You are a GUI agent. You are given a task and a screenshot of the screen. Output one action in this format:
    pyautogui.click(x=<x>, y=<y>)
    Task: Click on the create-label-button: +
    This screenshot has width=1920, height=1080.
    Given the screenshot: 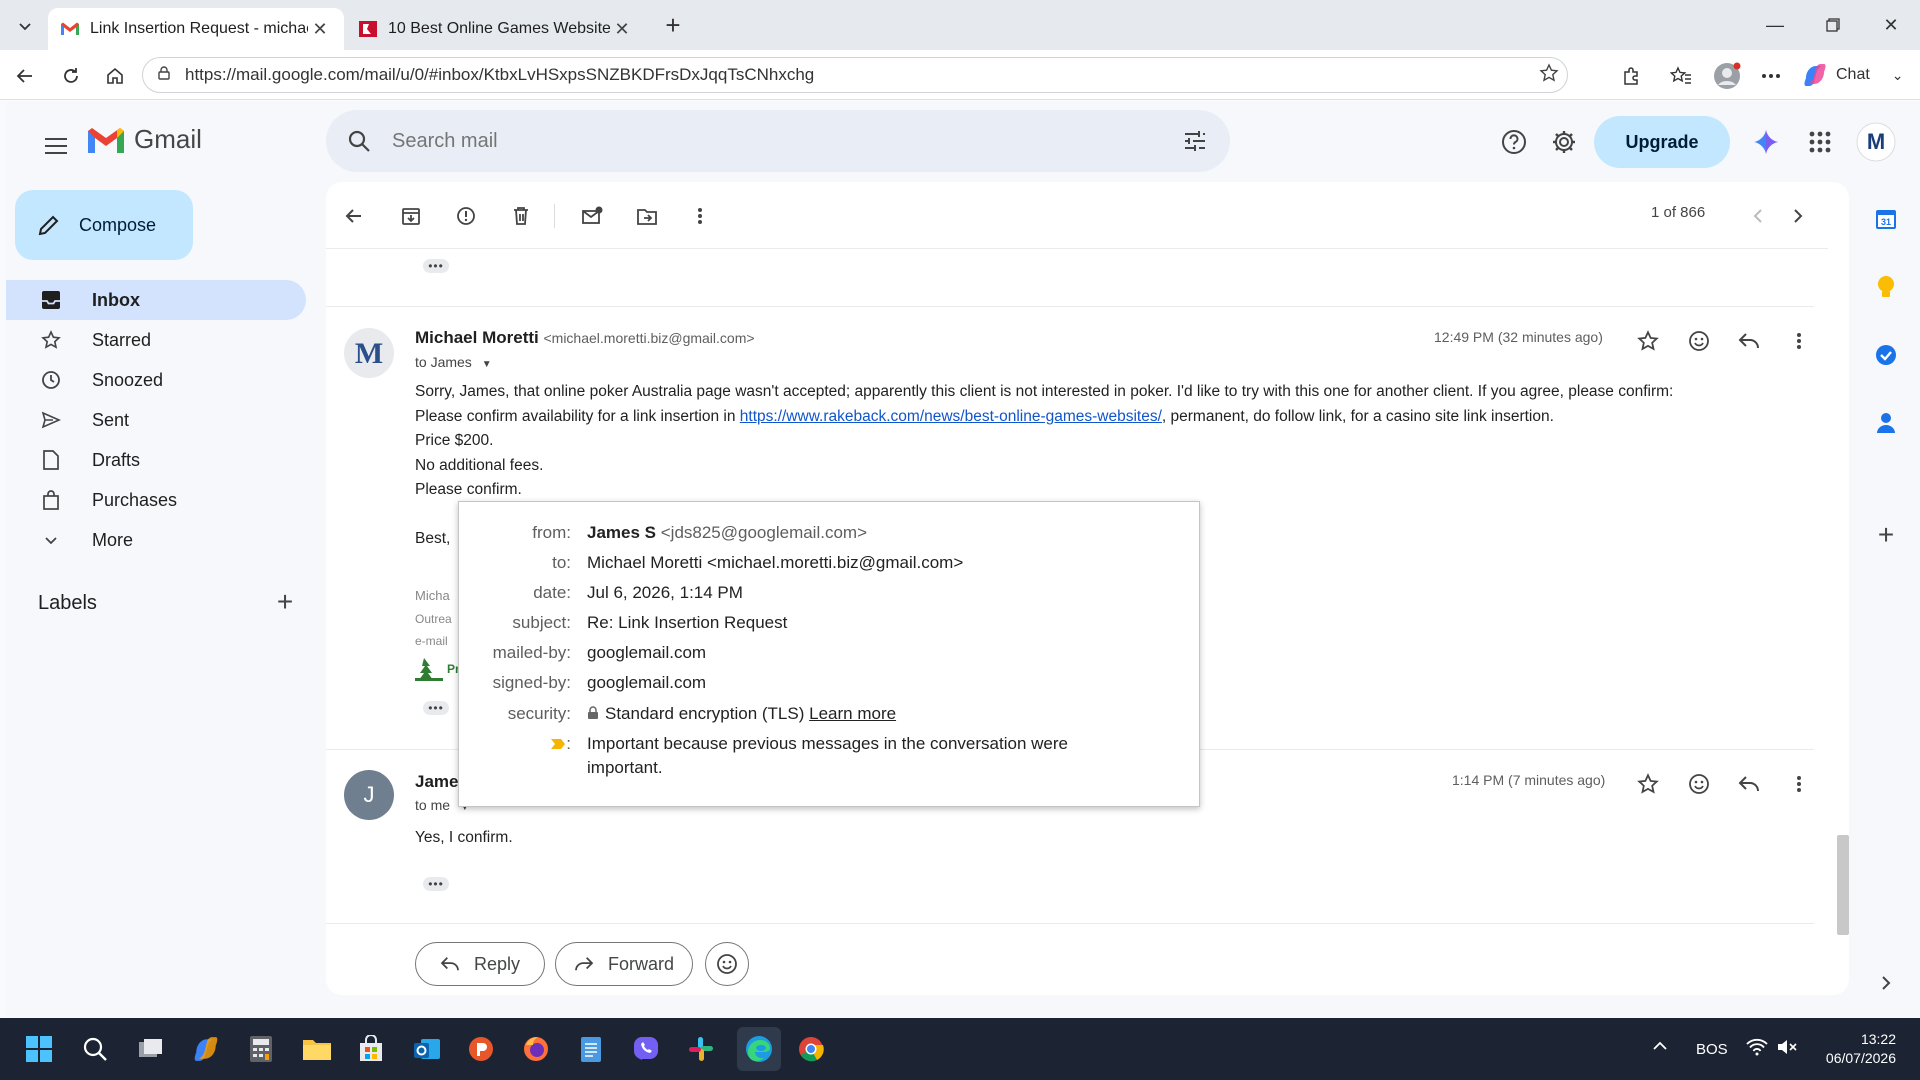 What is the action you would take?
    pyautogui.click(x=285, y=602)
    